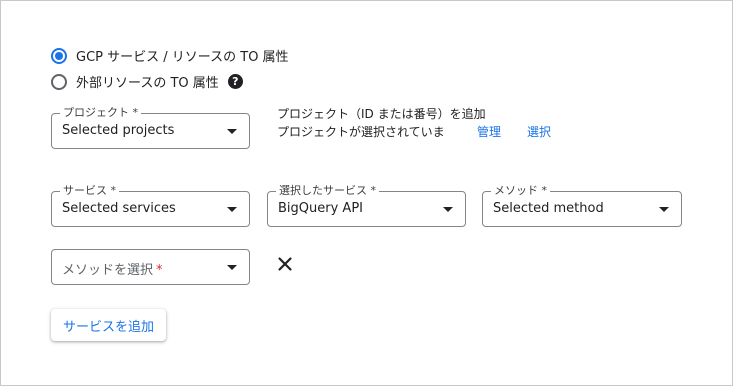 The width and height of the screenshot is (733, 386). What do you see at coordinates (108, 325) in the screenshot?
I see `add-service-button: サービスを追加` at bounding box center [108, 325].